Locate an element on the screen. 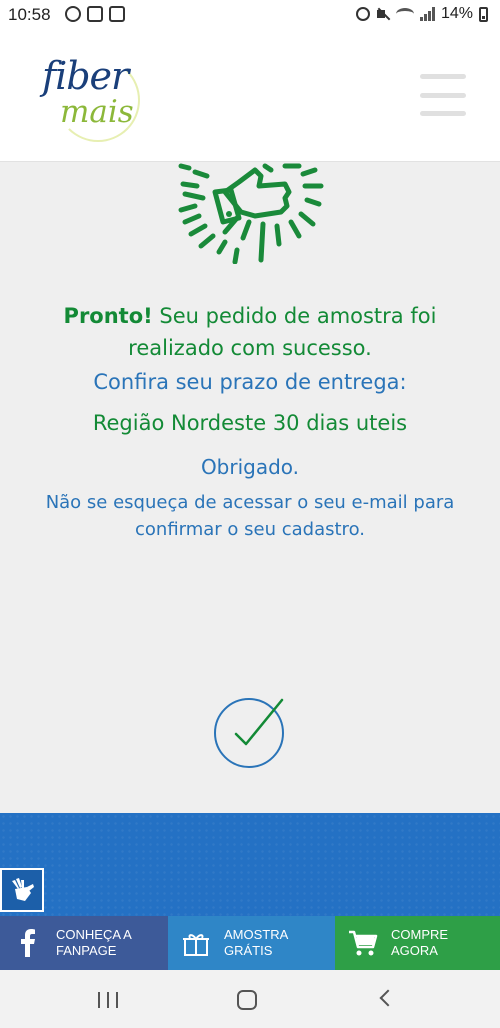 The height and width of the screenshot is (1028, 500). success-message-line2: realizado com sucesso. is located at coordinates (250, 348).